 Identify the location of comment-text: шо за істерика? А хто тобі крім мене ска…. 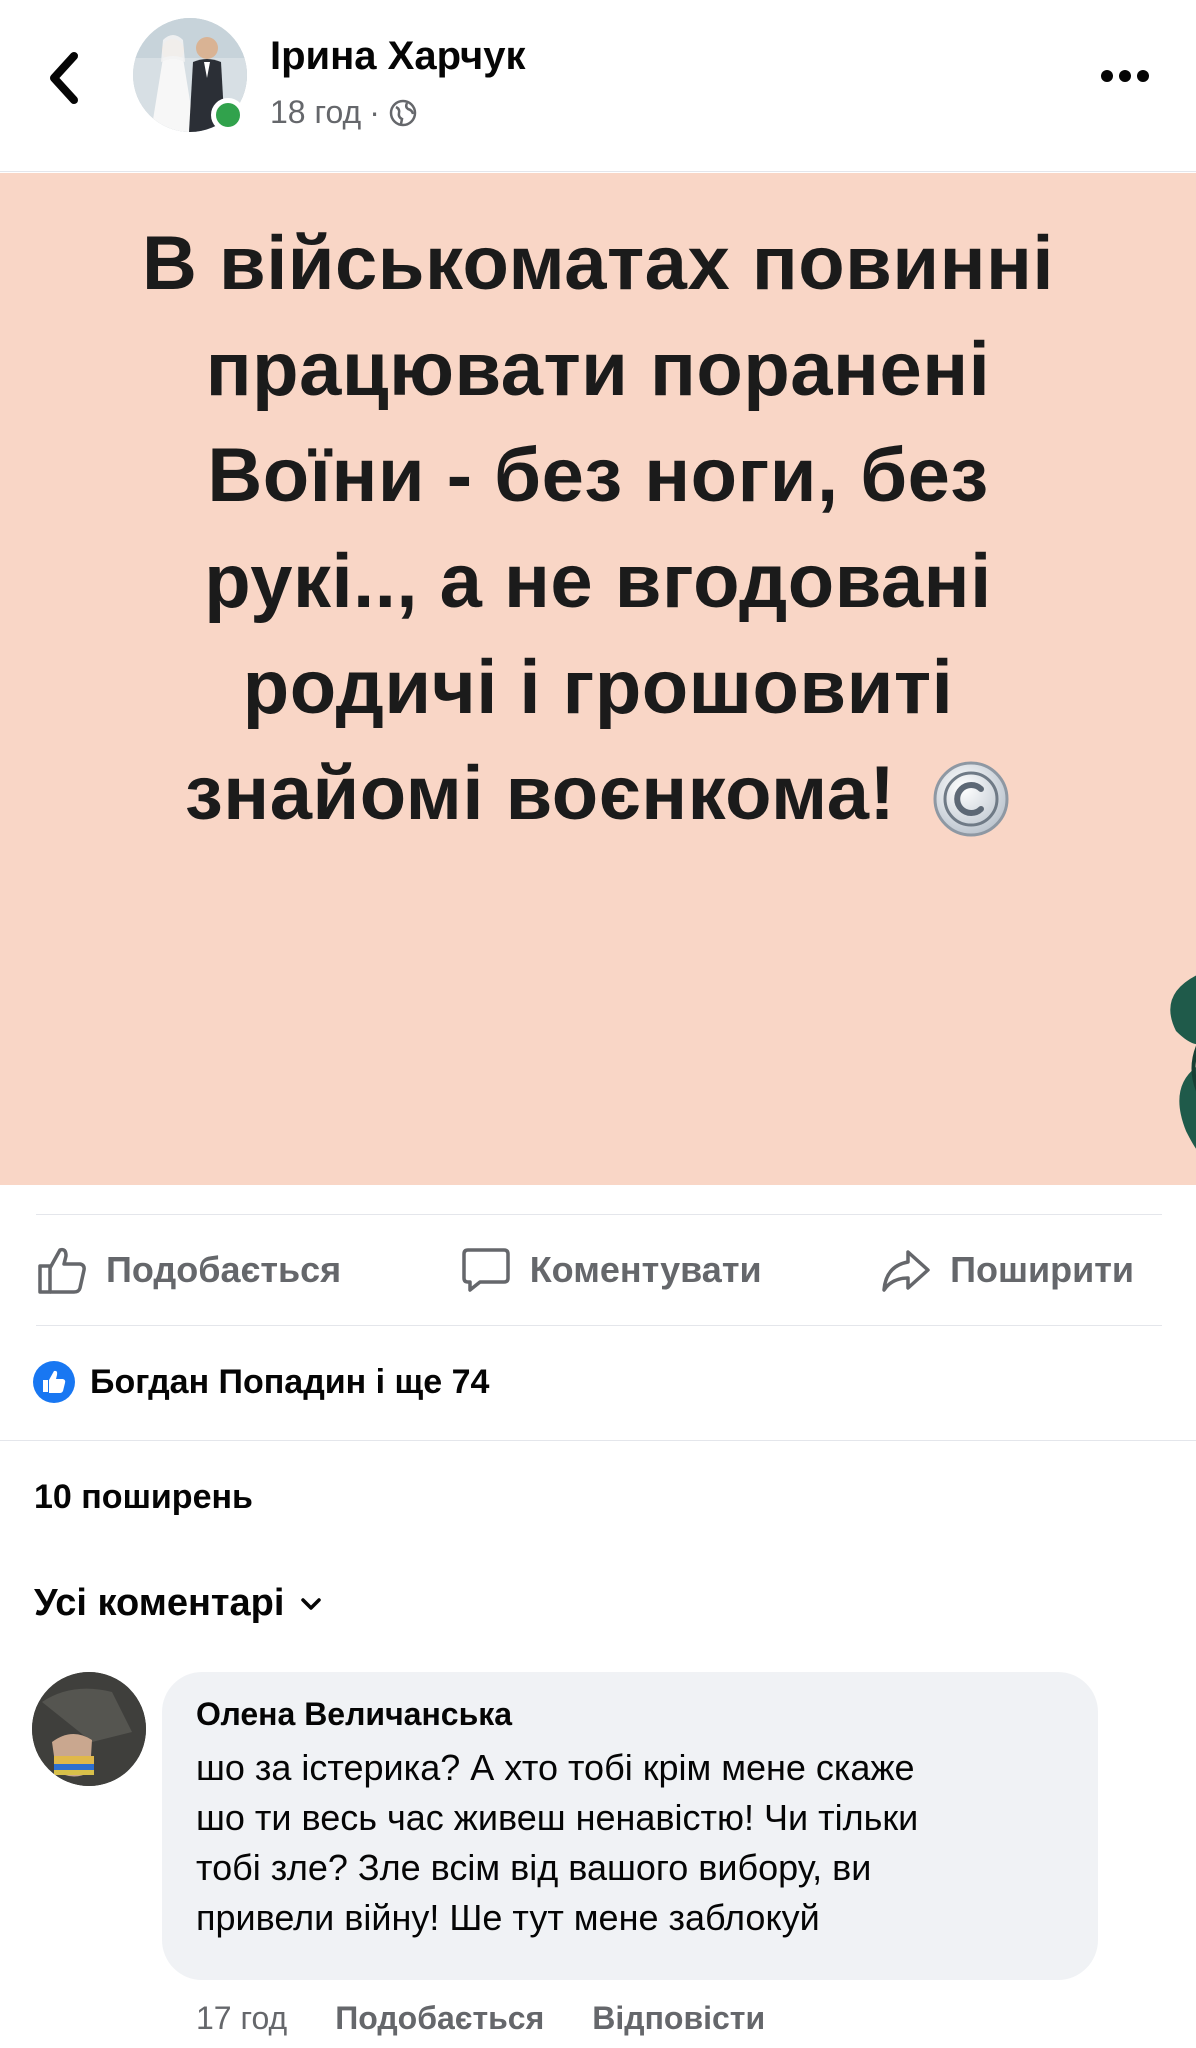
(630, 1843).